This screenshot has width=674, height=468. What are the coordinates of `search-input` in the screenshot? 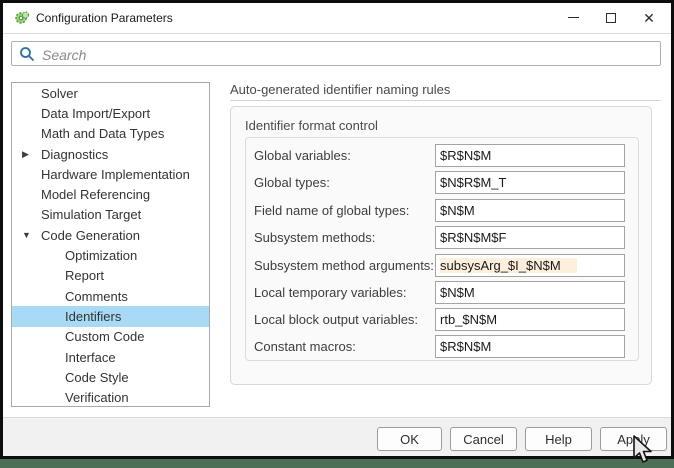 It's located at (347, 54).